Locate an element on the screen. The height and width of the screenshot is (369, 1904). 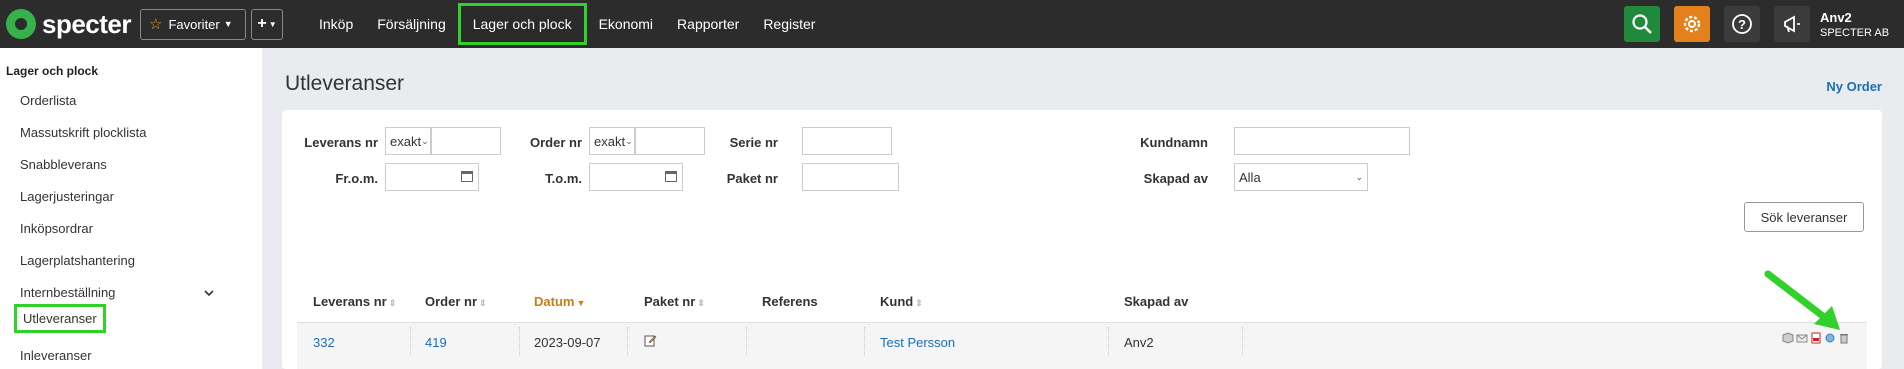
order-nr-label: Order nr is located at coordinates (555, 142).